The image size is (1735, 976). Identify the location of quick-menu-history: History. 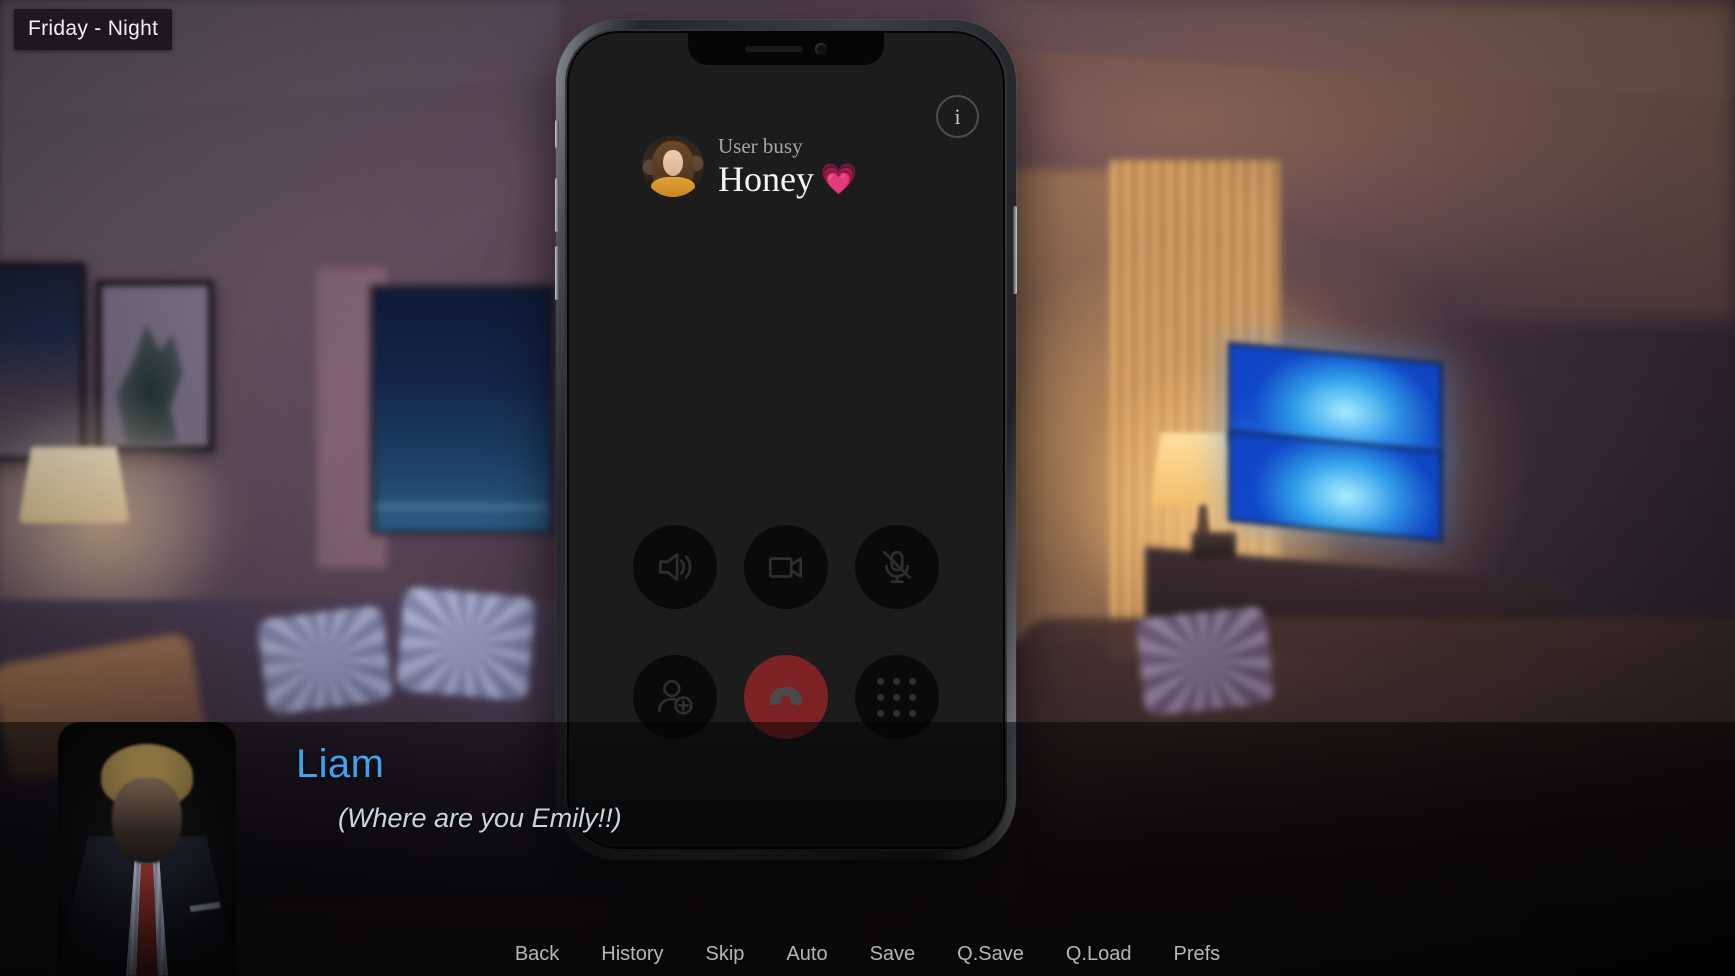
(632, 954).